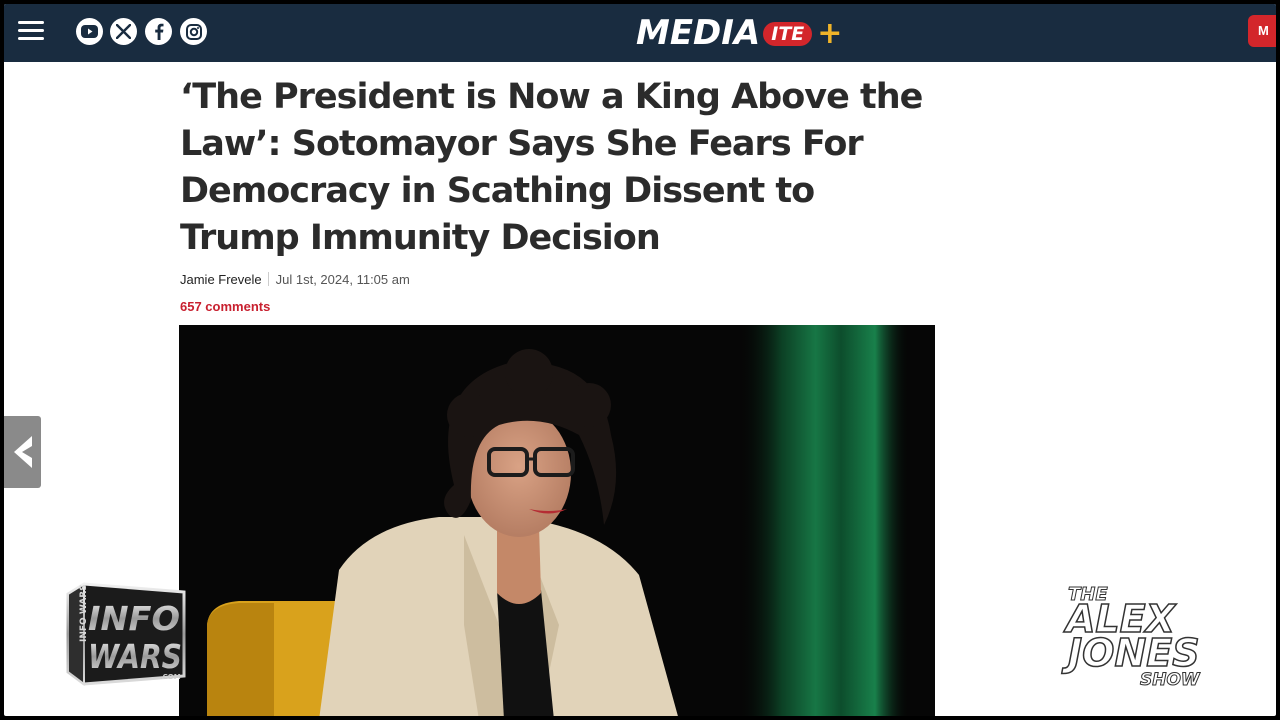 Image resolution: width=1280 pixels, height=720 pixels. What do you see at coordinates (342, 279) in the screenshot?
I see `publish-date: Jul 1st, 2024, 11:05 am` at bounding box center [342, 279].